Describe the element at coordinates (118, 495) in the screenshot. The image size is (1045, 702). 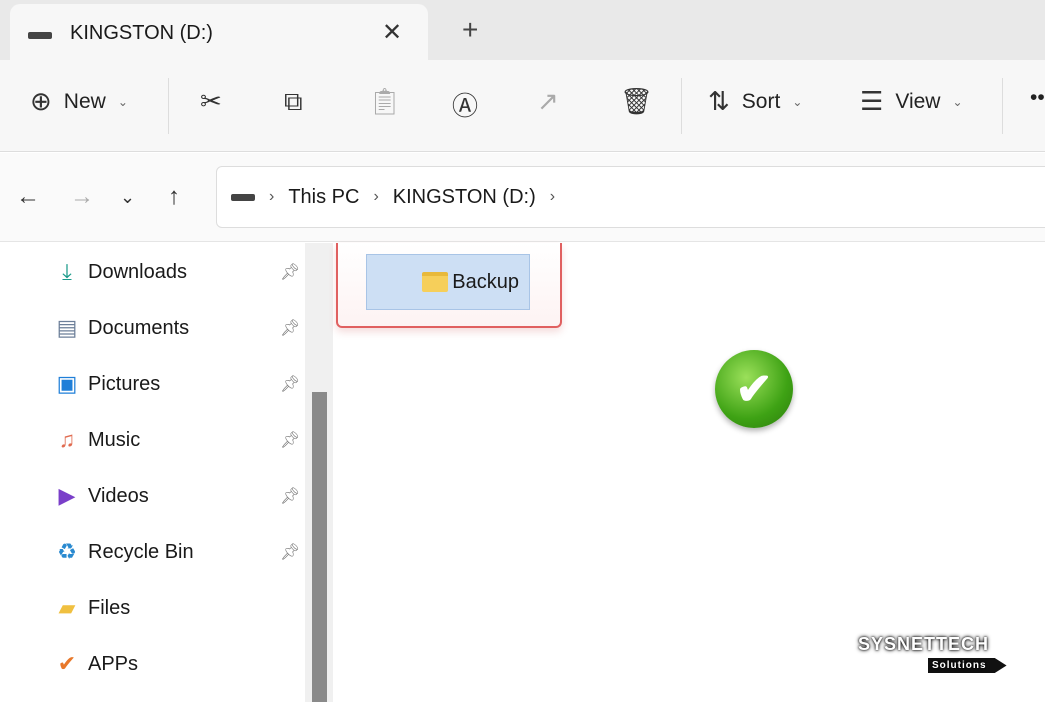
I see `sidebar-label: Videos` at that location.